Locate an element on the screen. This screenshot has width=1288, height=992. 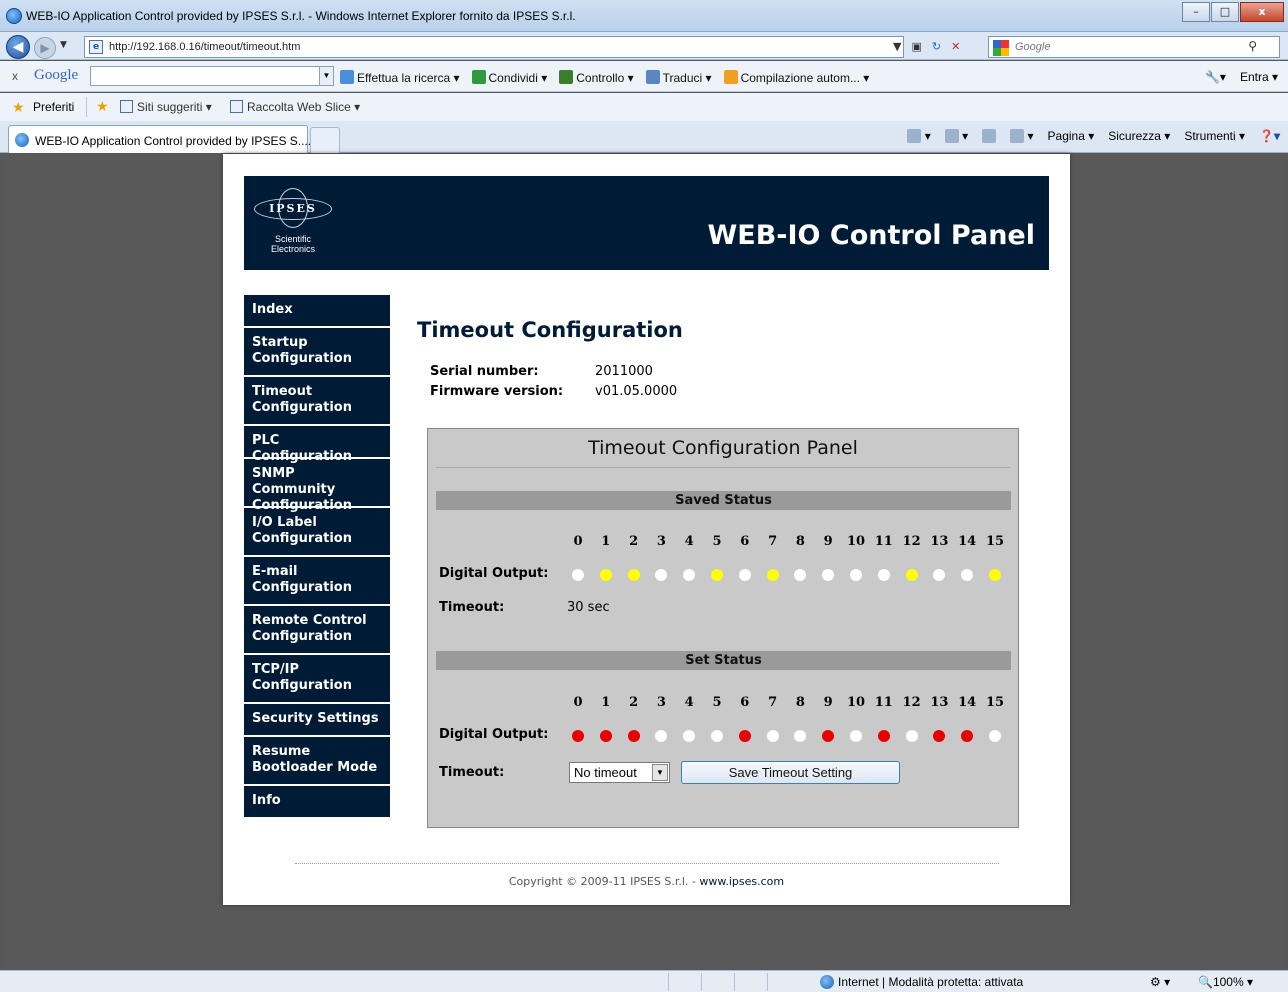
mail-icon is located at coordinates (989, 136).